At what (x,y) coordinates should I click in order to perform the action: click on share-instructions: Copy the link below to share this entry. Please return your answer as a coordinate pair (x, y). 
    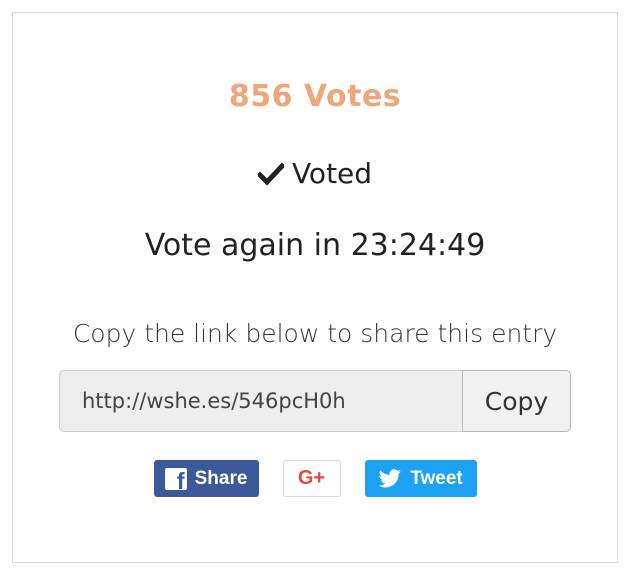
    Looking at the image, I should click on (315, 333).